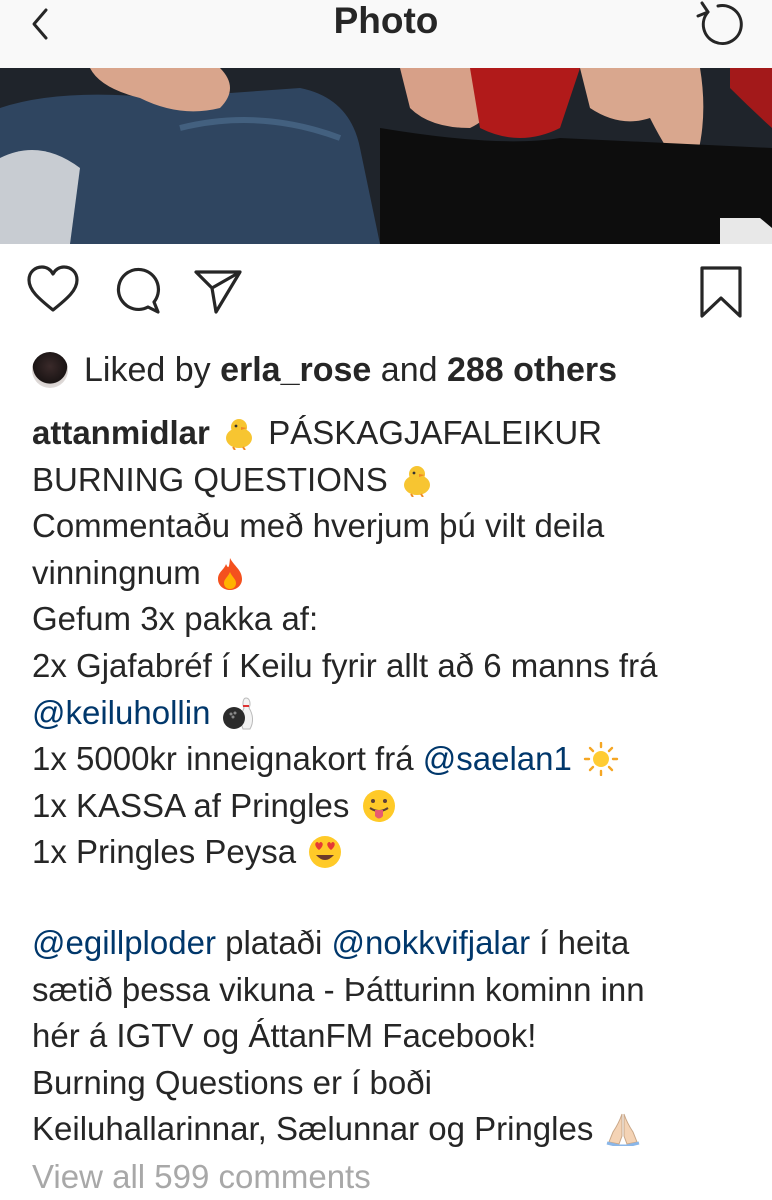  What do you see at coordinates (191, 805) in the screenshot?
I see `caption-line-9: 1x KASSA af Pringles` at bounding box center [191, 805].